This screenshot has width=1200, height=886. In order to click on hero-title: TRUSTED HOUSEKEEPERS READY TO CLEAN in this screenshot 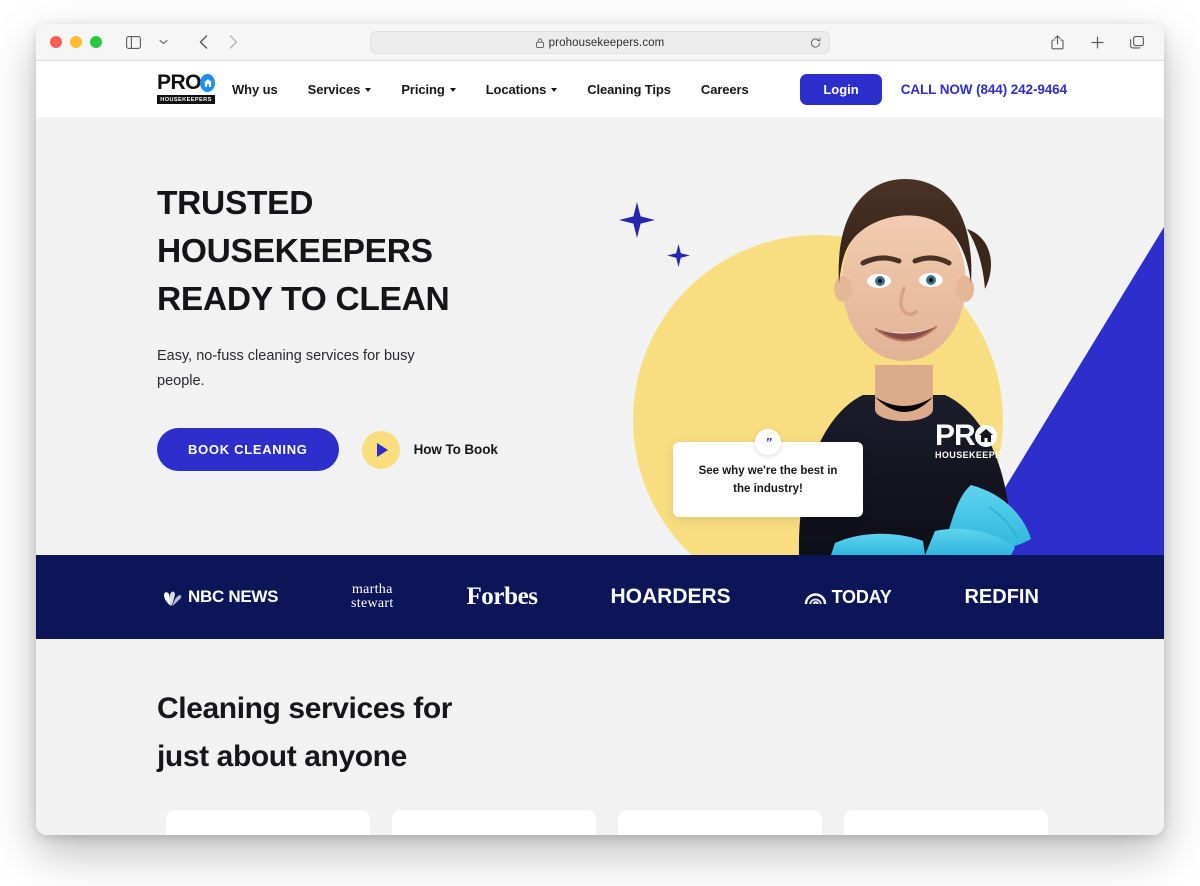, I will do `click(372, 252)`.